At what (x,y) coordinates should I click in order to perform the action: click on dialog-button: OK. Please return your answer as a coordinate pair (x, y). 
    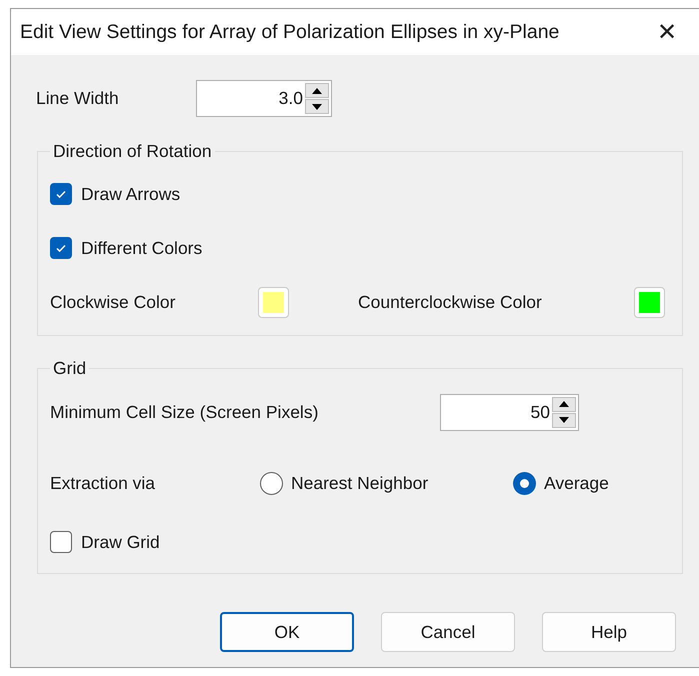
    Looking at the image, I should click on (287, 632).